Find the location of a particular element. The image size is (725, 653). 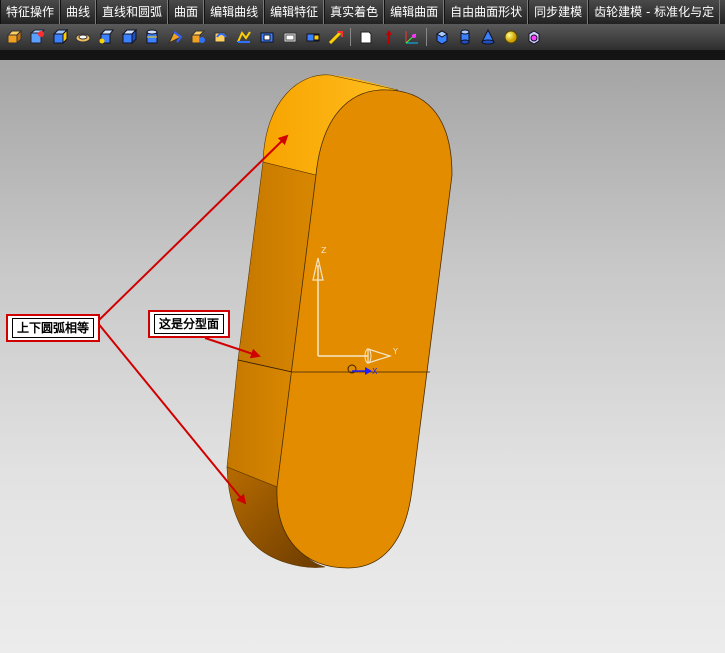

callout-arcs-equal-text: 上下圆弧相等 is located at coordinates (53, 328).